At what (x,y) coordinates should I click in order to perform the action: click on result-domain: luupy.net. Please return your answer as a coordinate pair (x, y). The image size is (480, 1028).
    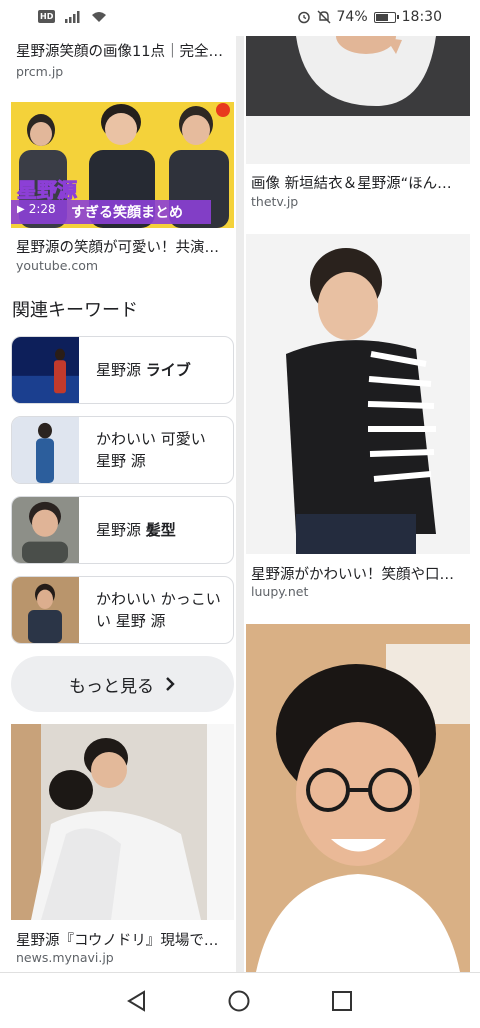
    Looking at the image, I should click on (280, 591).